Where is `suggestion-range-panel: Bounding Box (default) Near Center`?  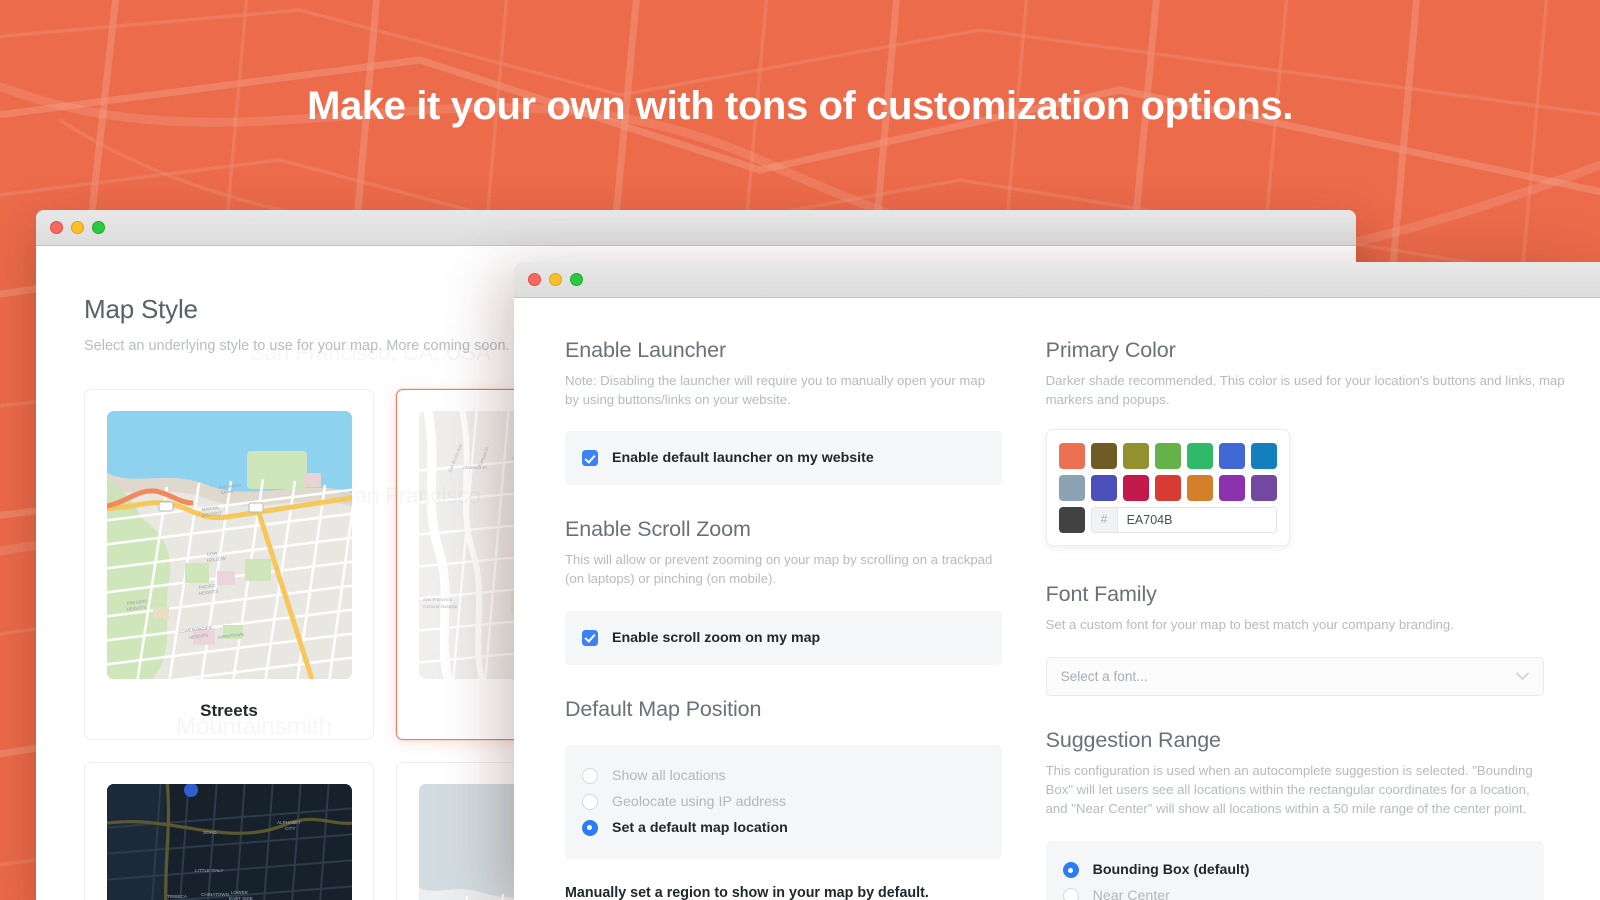 suggestion-range-panel: Bounding Box (default) Near Center is located at coordinates (1294, 870).